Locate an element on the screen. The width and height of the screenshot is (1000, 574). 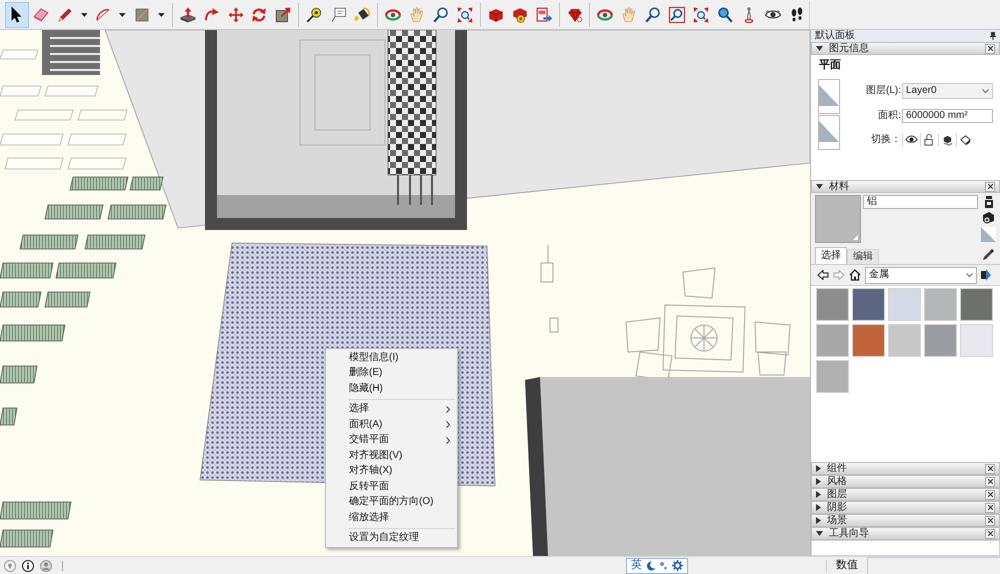
settings-icon is located at coordinates (677, 565).